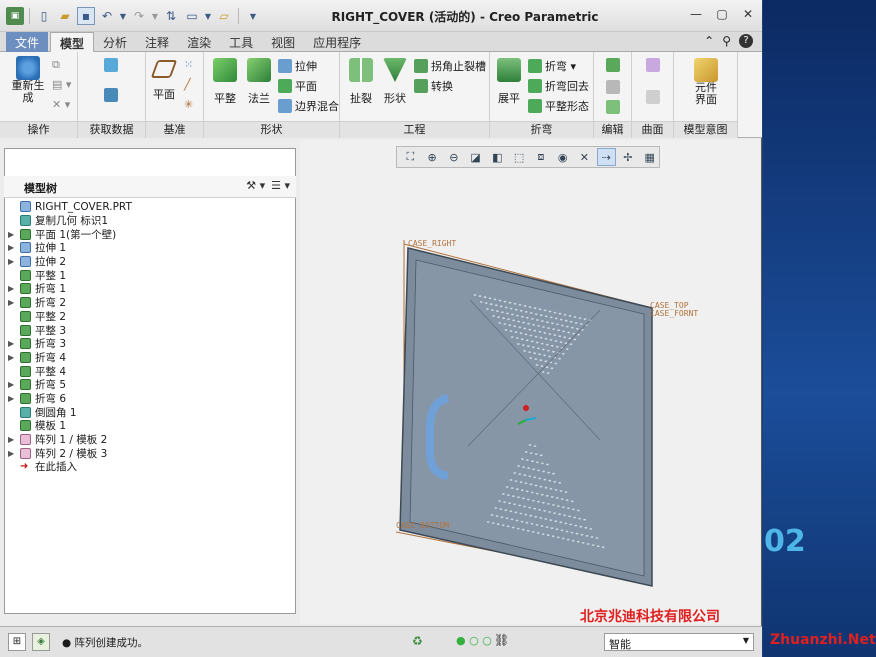 The width and height of the screenshot is (876, 657). I want to click on open-folder-icon: ▰, so click(65, 16).